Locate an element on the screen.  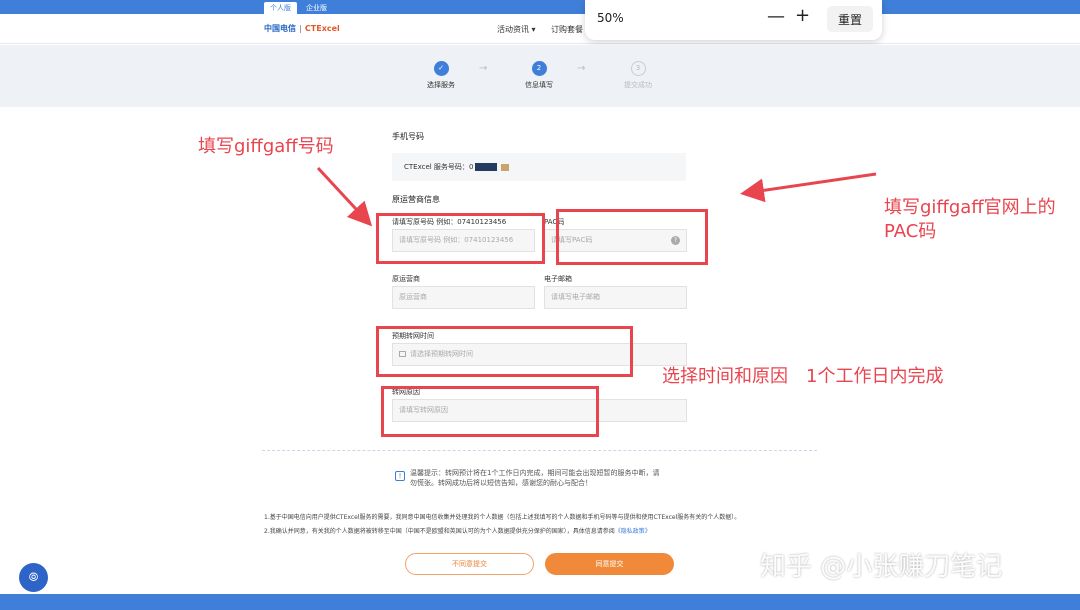
watermark: 知乎 @小张赚刀笔记 is located at coordinates (881, 567).